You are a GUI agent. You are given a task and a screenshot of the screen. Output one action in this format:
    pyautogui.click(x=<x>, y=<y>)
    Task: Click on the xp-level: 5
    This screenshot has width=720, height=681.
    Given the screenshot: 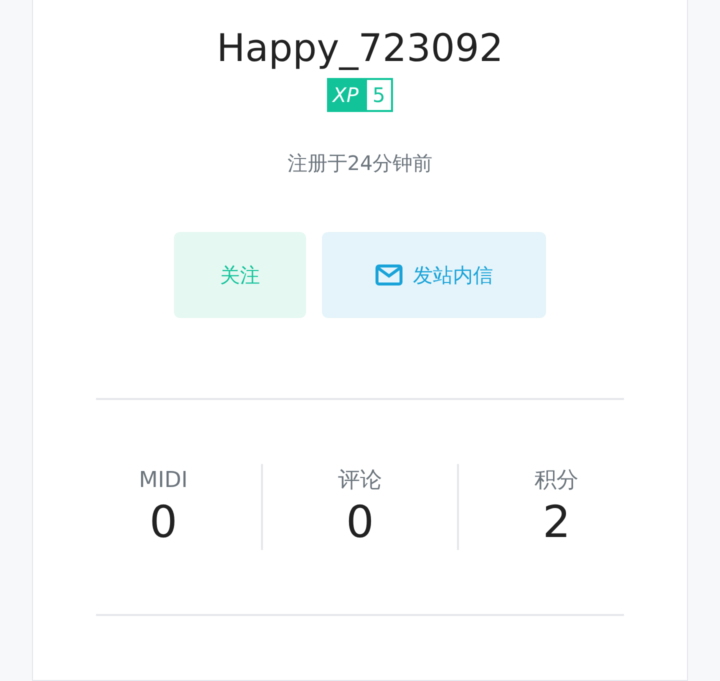 What is the action you would take?
    pyautogui.click(x=379, y=95)
    